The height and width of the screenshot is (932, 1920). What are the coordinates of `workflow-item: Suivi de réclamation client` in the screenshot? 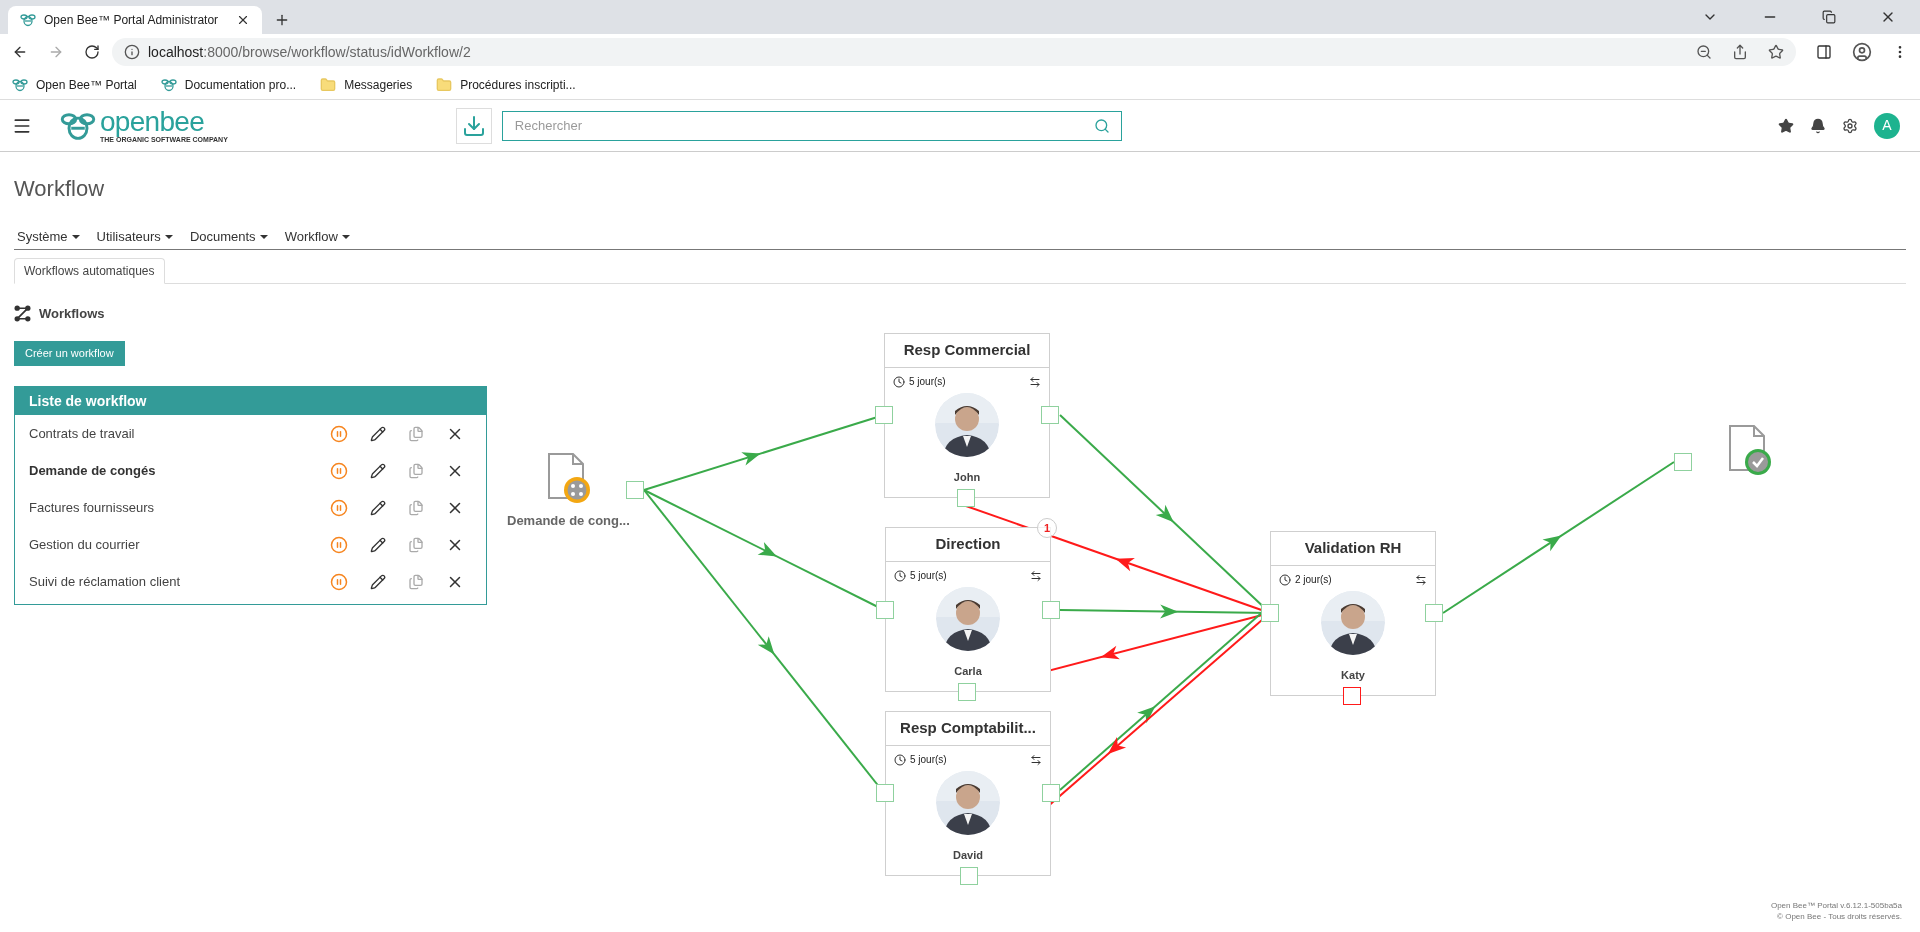 It's located at (179, 581).